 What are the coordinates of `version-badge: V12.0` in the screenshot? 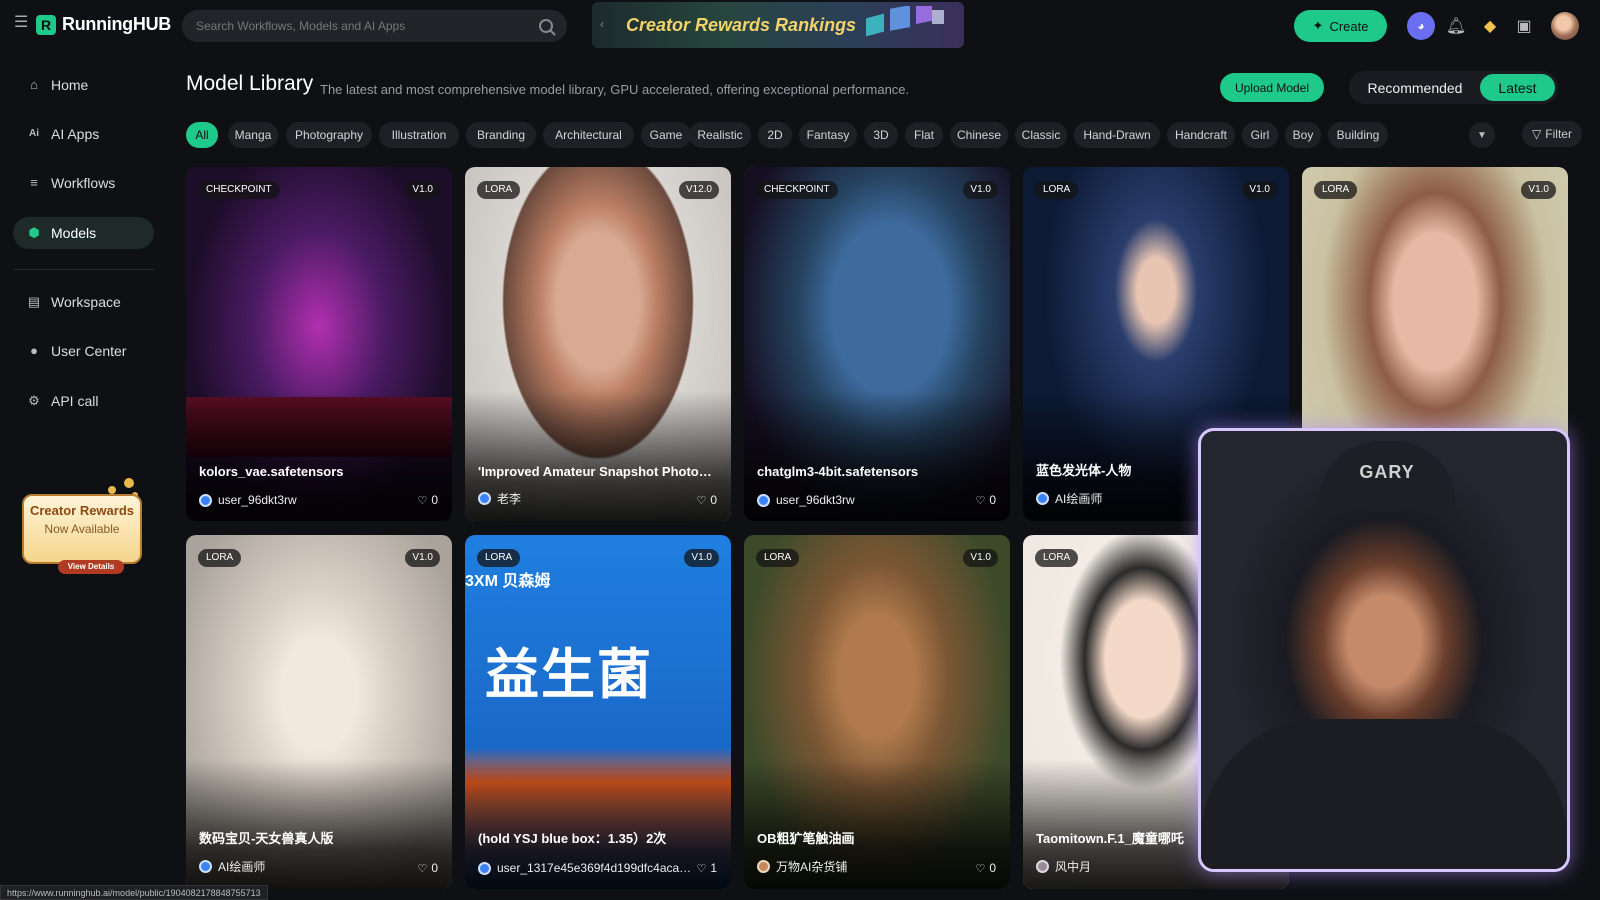 It's located at (698, 190).